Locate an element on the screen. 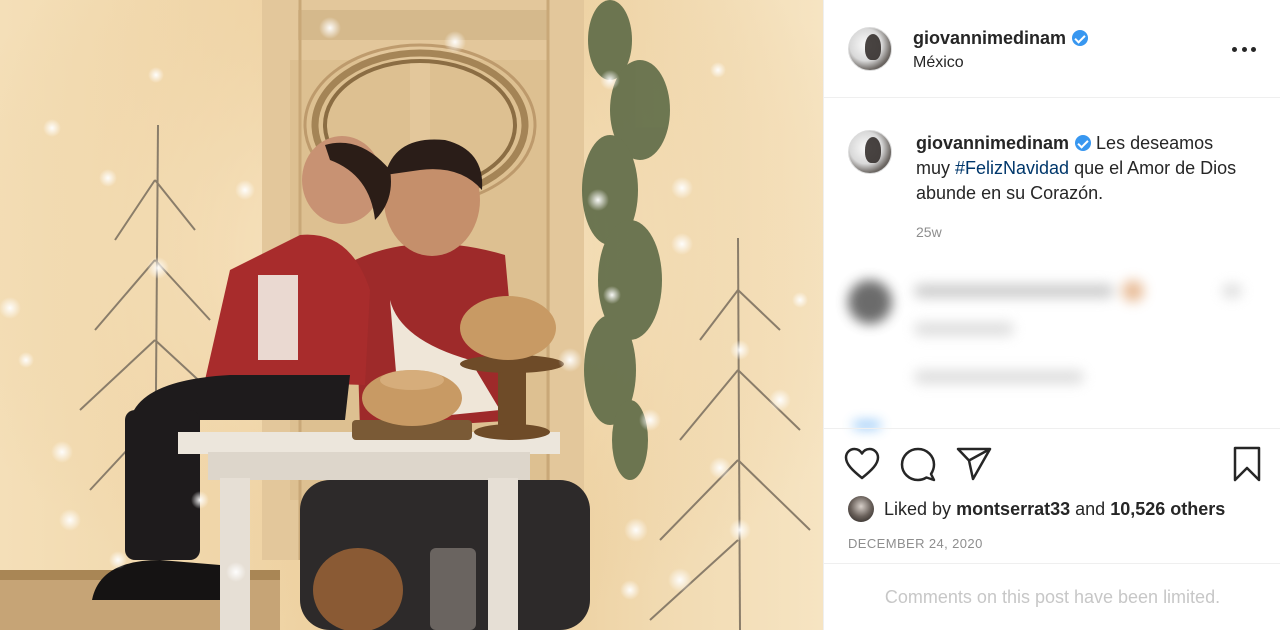 This screenshot has height=630, width=1280. bookmark-icon is located at coordinates (1247, 464).